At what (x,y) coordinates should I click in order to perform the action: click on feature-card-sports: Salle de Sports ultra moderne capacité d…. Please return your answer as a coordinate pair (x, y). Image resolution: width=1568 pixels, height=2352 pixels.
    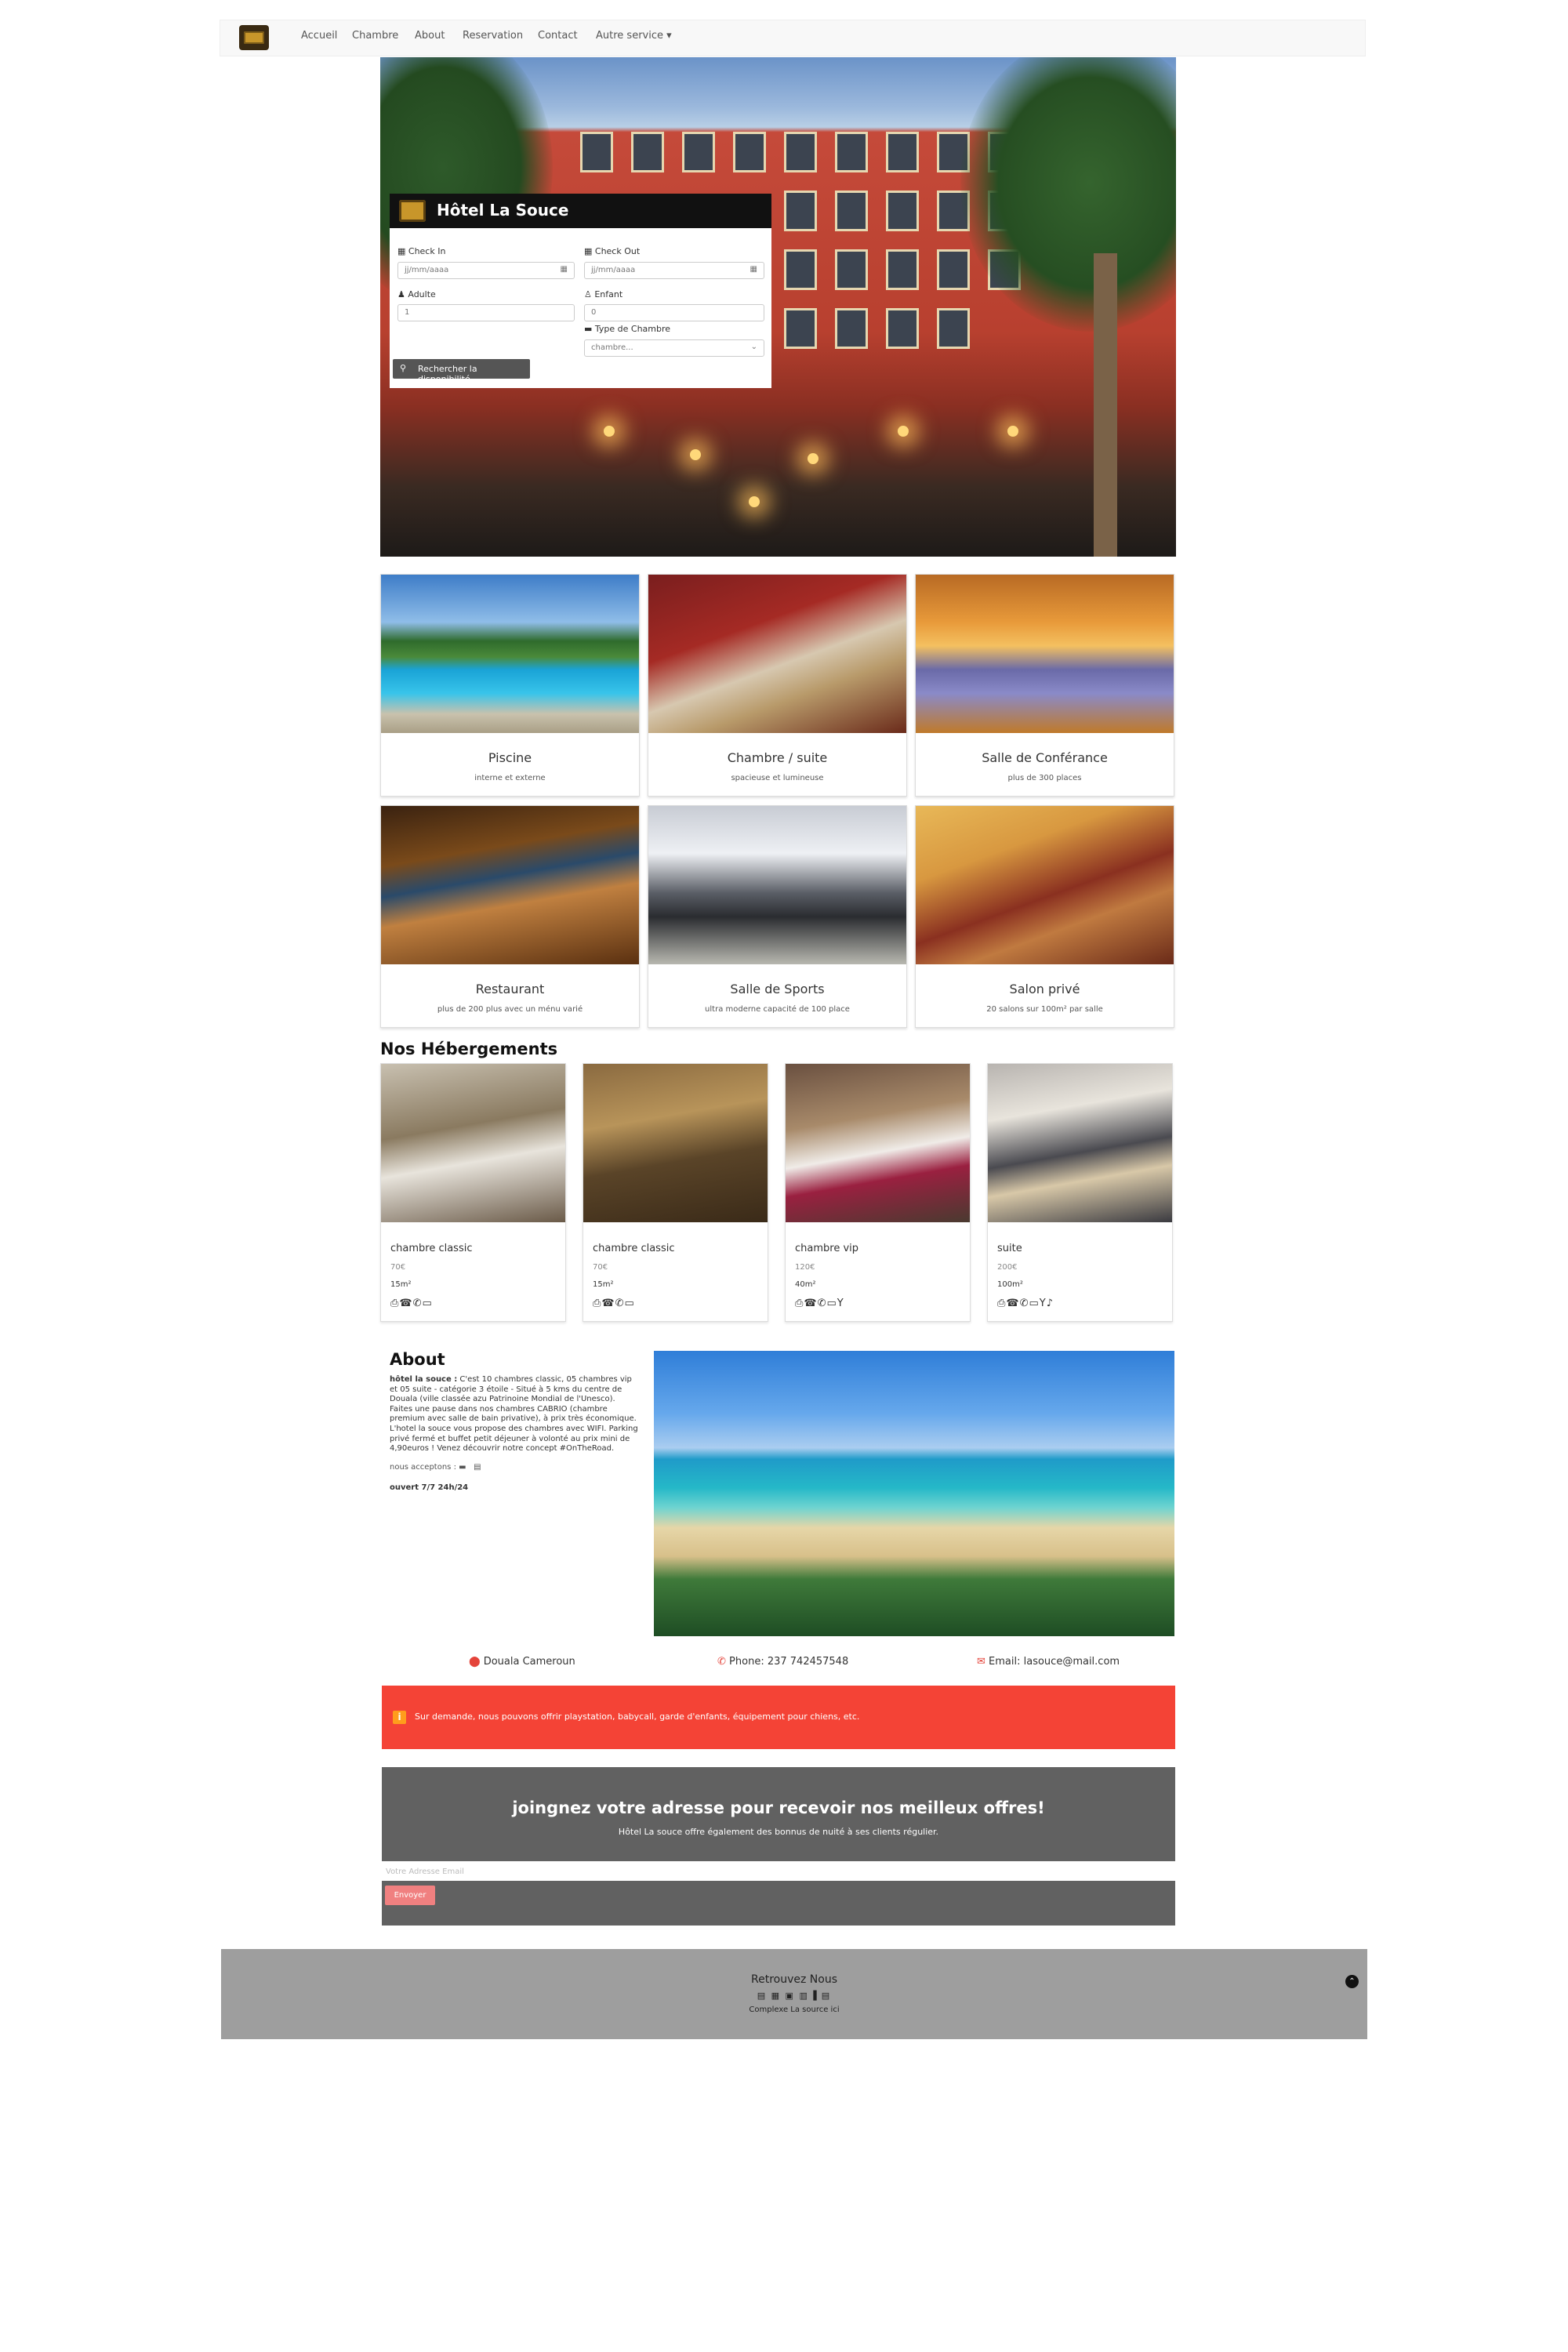
    Looking at the image, I should click on (777, 917).